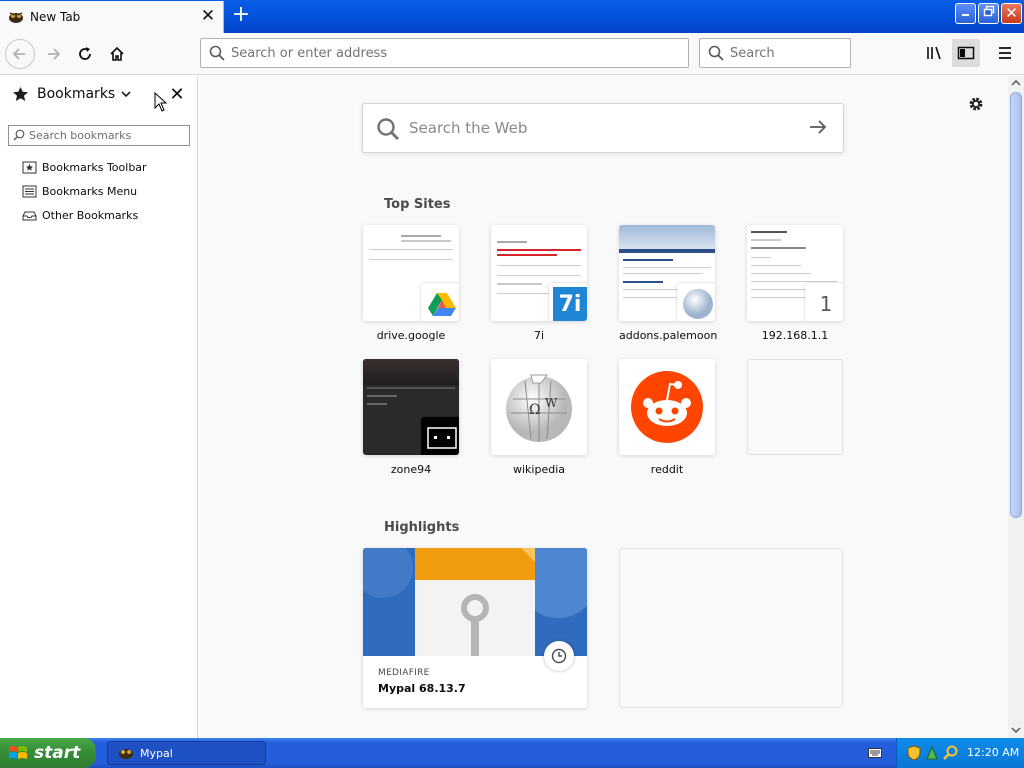 Image resolution: width=1024 pixels, height=768 pixels. I want to click on top-site-zone94: zone94, so click(411, 417).